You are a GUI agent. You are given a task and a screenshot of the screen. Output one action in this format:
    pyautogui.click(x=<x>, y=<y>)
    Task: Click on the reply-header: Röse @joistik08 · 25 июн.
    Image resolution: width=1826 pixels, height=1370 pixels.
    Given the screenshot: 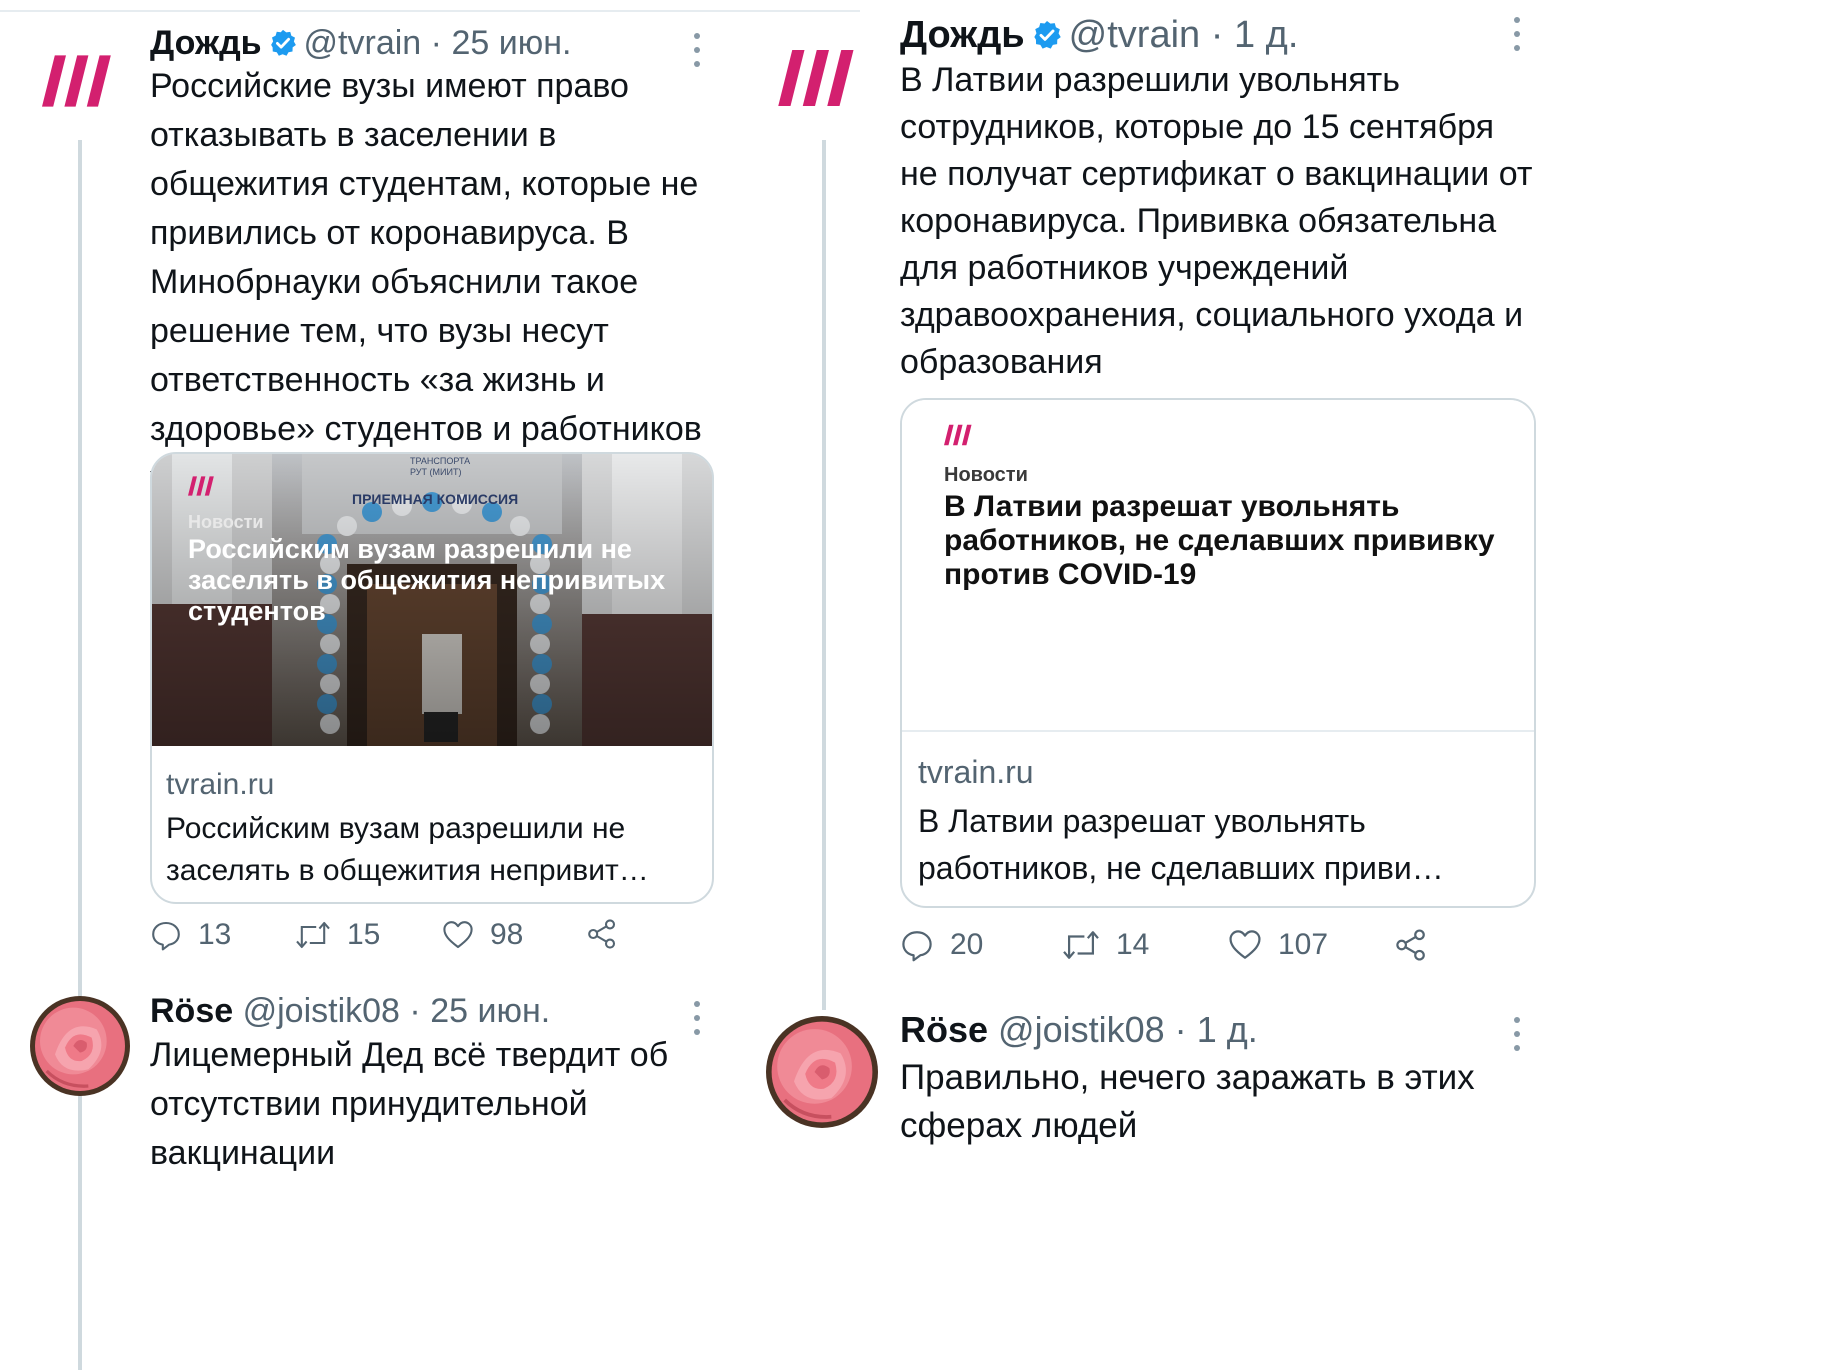 What is the action you would take?
    pyautogui.click(x=350, y=1011)
    